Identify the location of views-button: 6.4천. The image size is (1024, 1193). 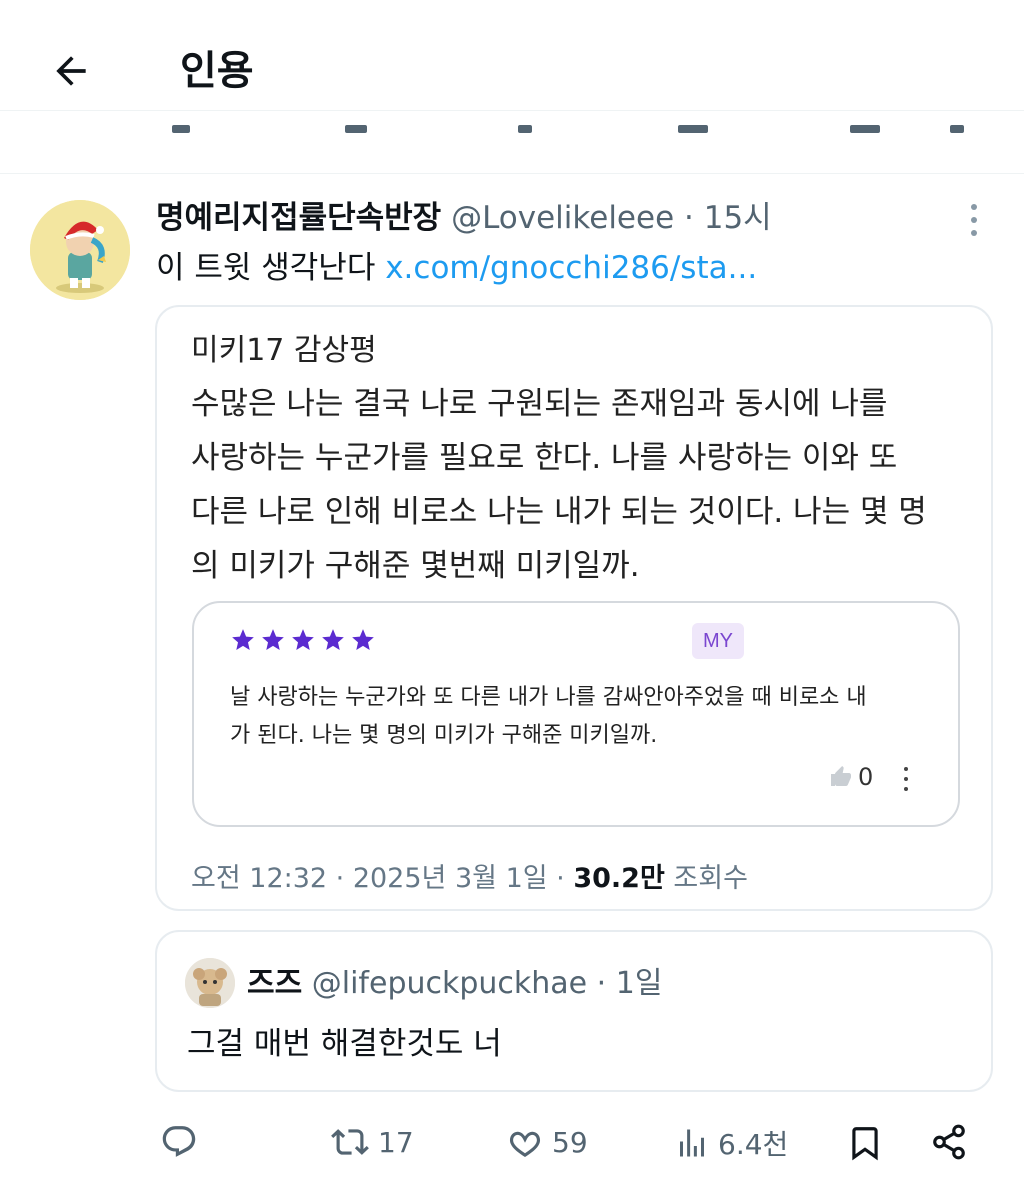
(731, 1143).